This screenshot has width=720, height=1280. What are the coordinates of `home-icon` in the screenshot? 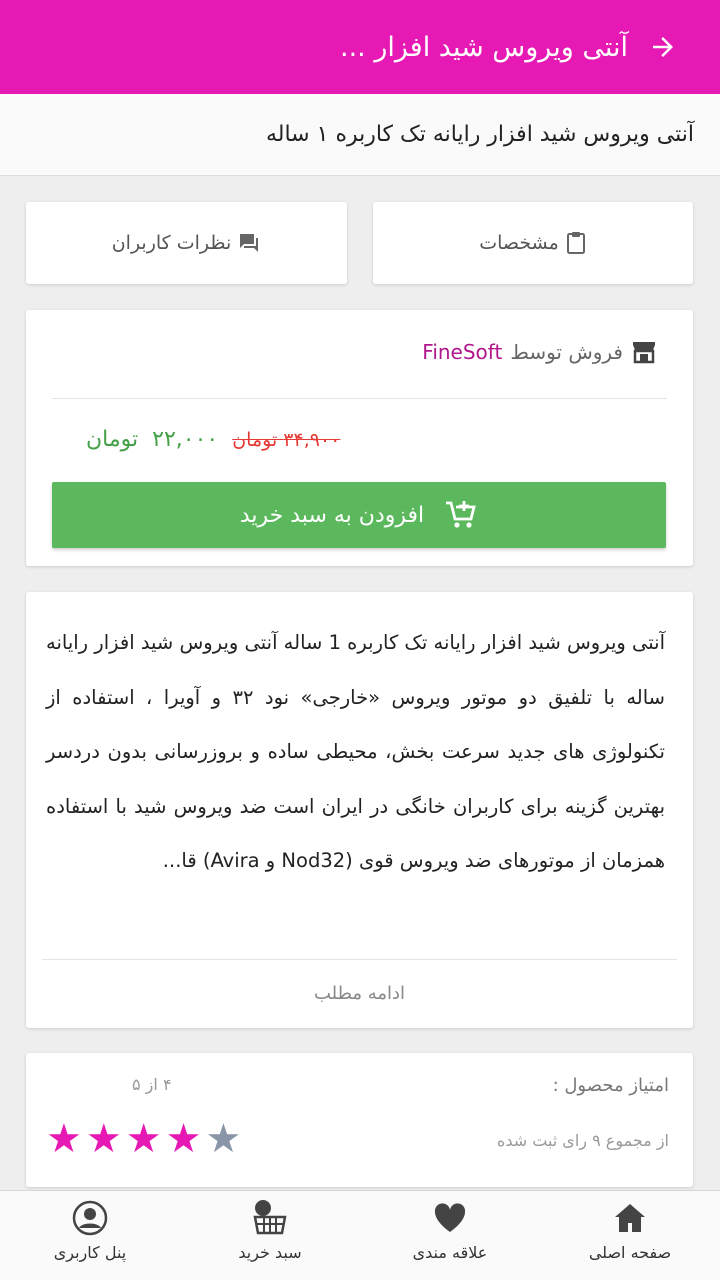 It's located at (630, 1218).